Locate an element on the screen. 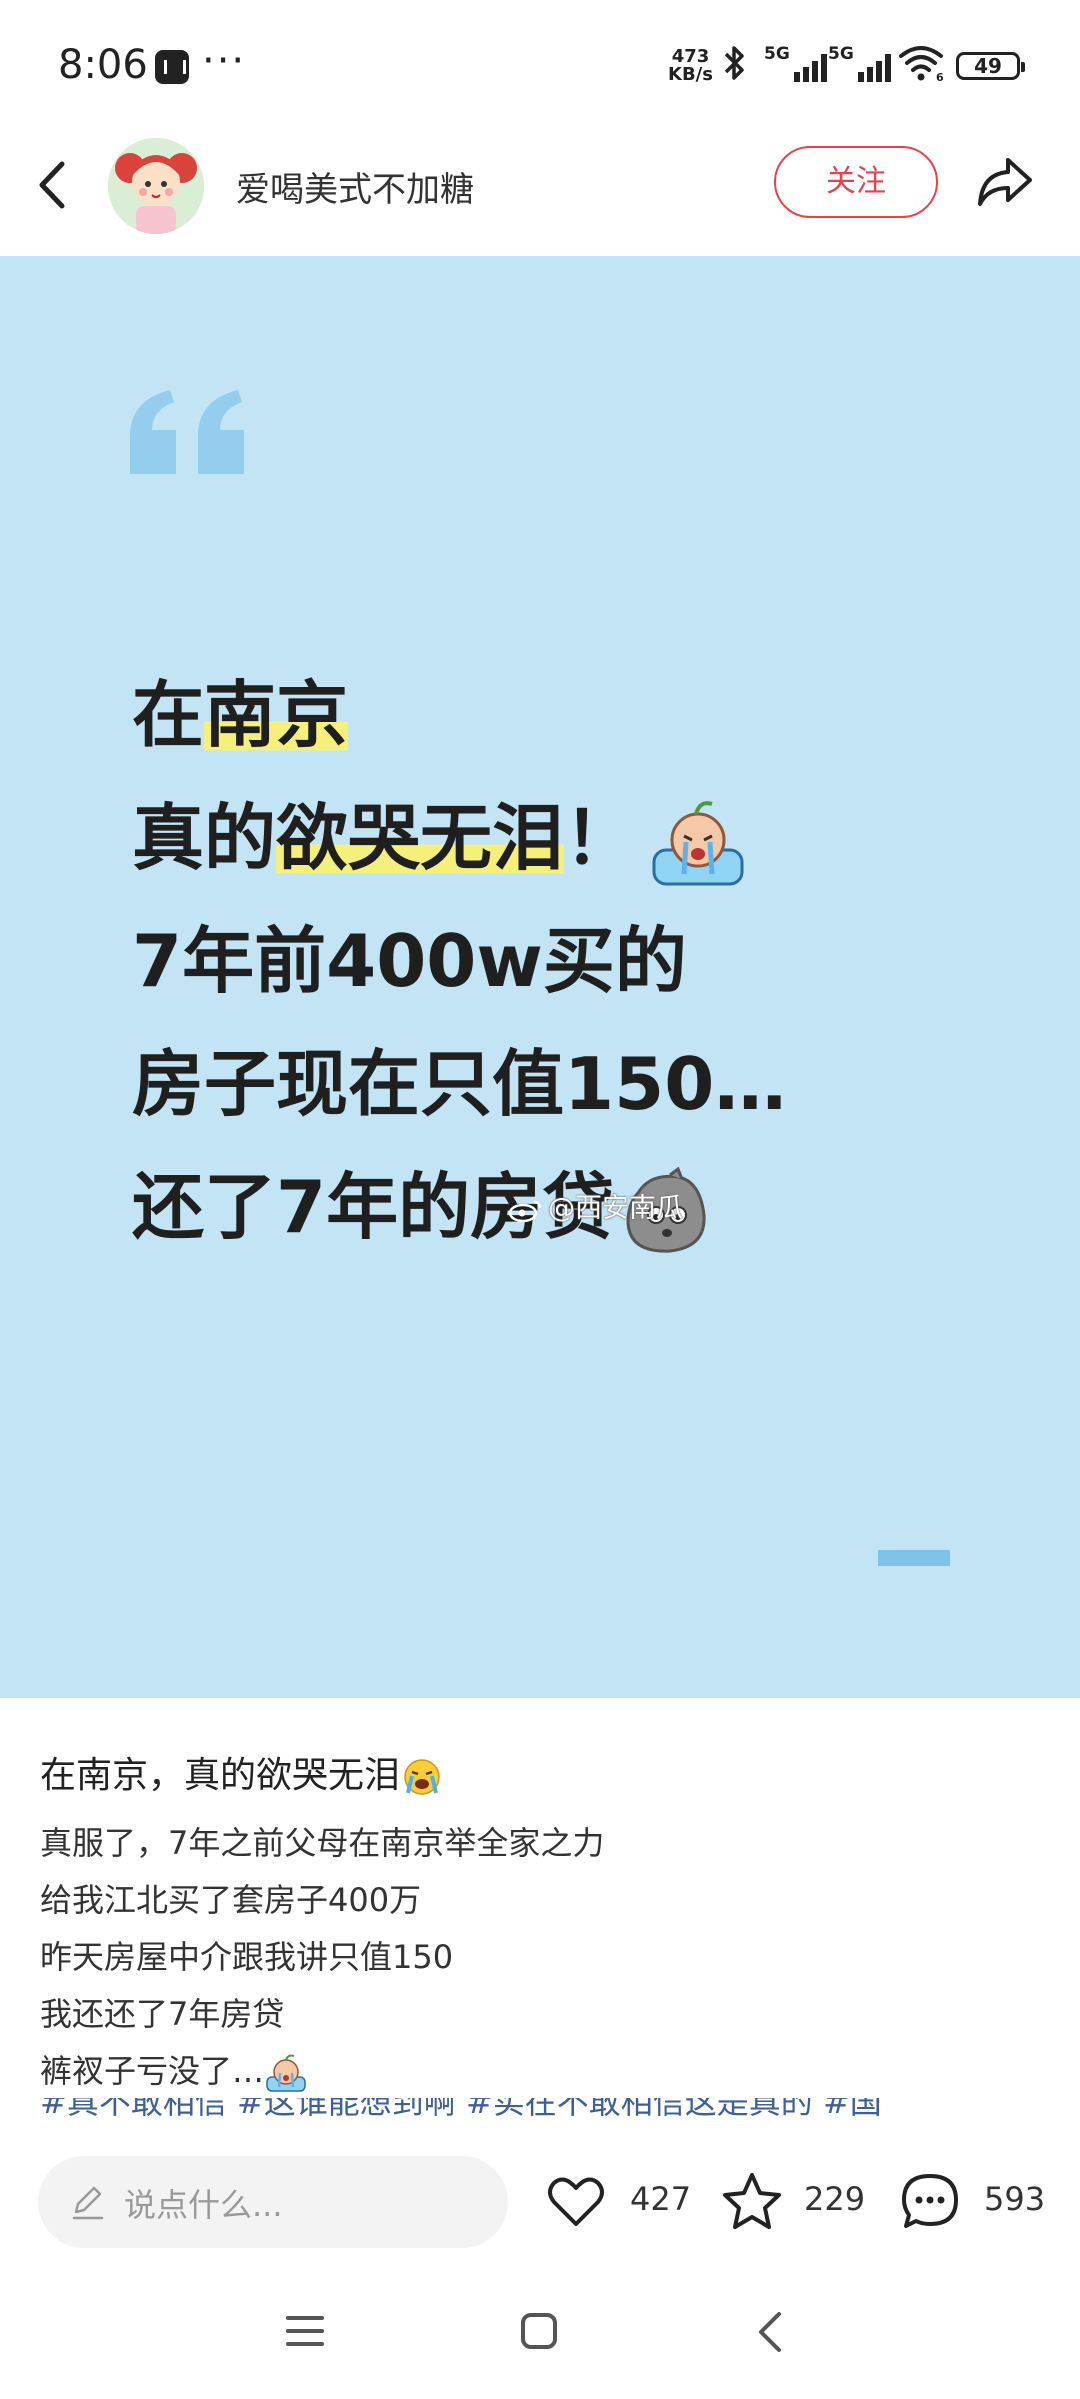 This screenshot has height=2399, width=1080. system-navigation-bar is located at coordinates (540, 2334).